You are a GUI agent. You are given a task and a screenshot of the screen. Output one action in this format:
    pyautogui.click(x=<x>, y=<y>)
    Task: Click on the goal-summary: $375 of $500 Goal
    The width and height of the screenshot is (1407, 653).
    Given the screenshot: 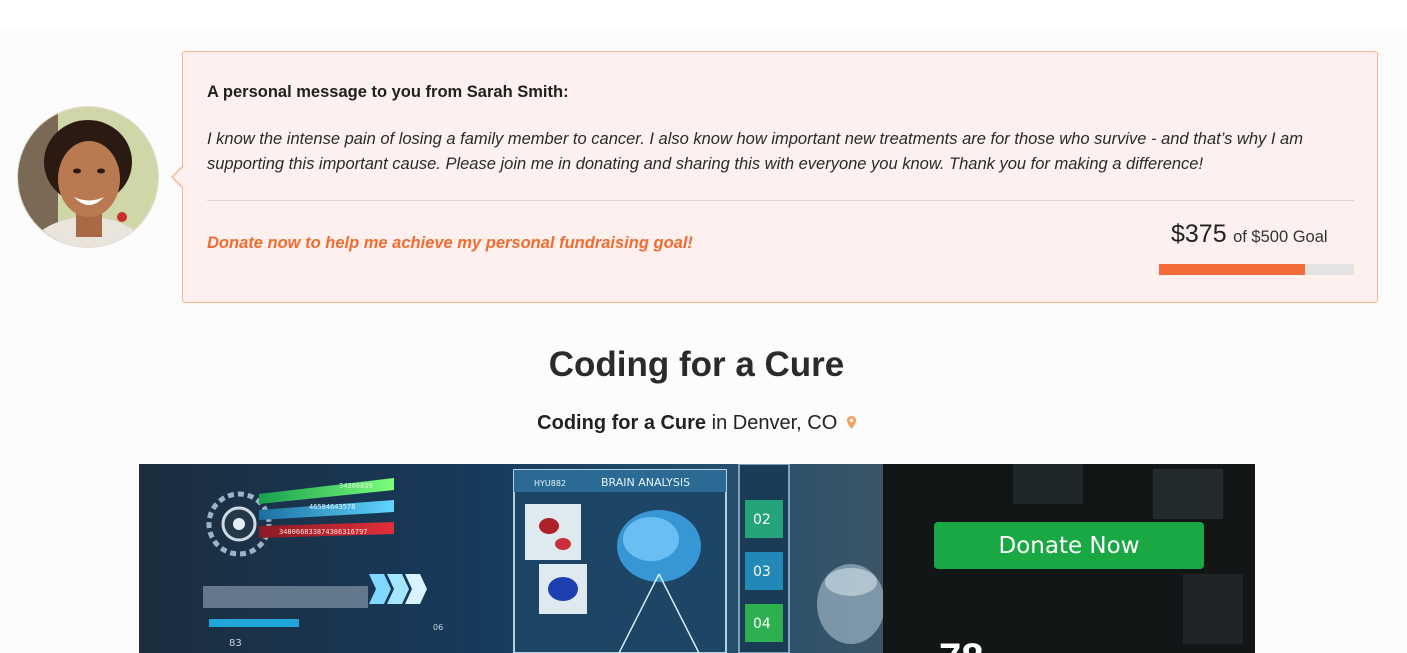 What is the action you would take?
    pyautogui.click(x=1249, y=234)
    